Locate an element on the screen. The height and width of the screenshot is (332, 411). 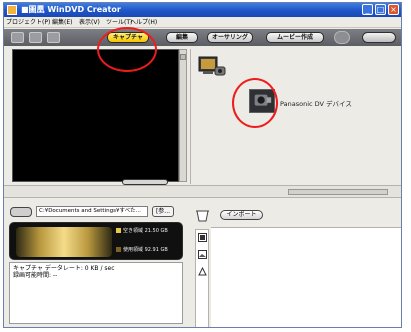
menu-bar: プロジェクト(P) 編集(E) 表示(V) ツール(T) ヘルプ(H) is located at coordinates (202, 22).